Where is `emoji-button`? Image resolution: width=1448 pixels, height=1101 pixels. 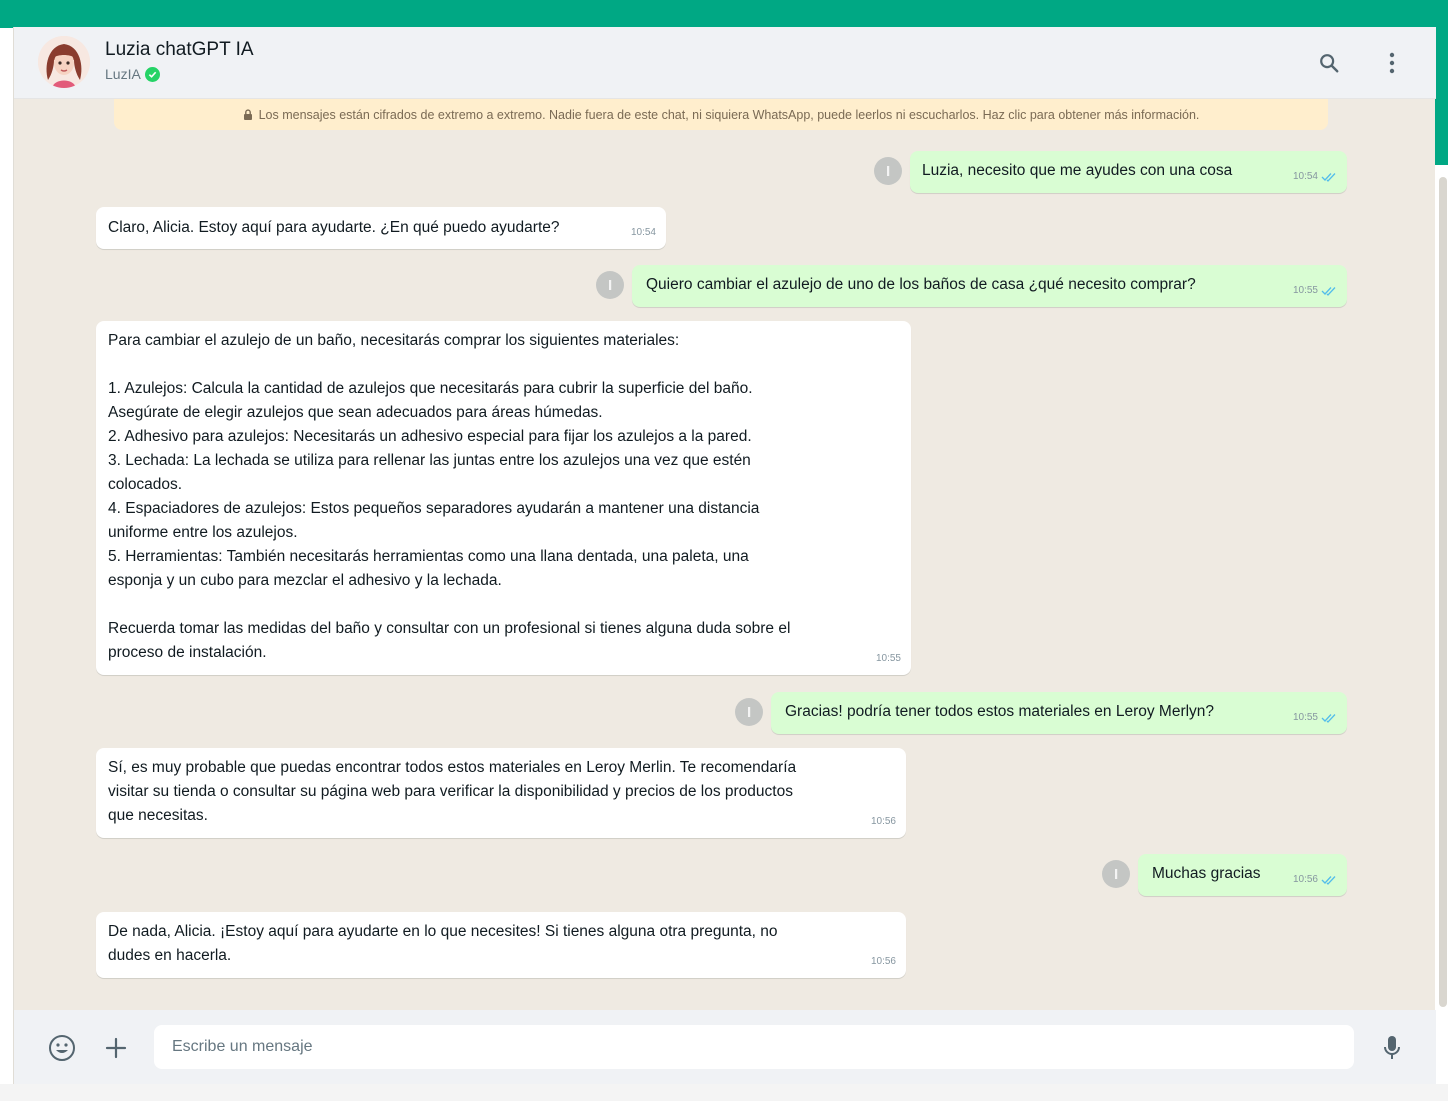 emoji-button is located at coordinates (62, 1048).